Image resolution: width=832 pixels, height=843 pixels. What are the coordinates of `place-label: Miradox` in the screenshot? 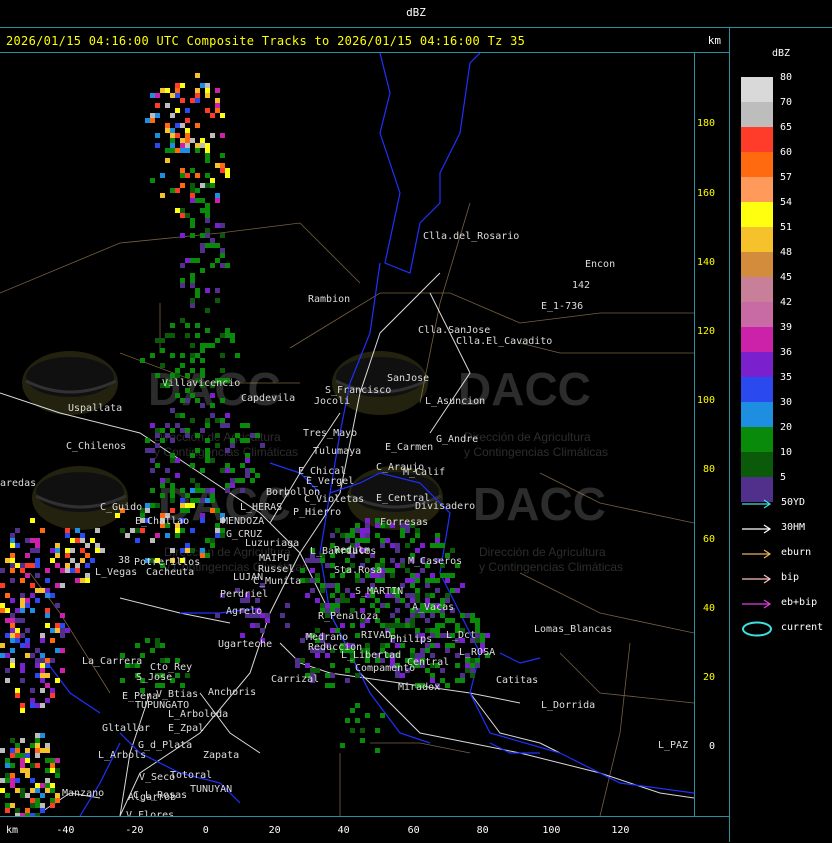 It's located at (419, 687).